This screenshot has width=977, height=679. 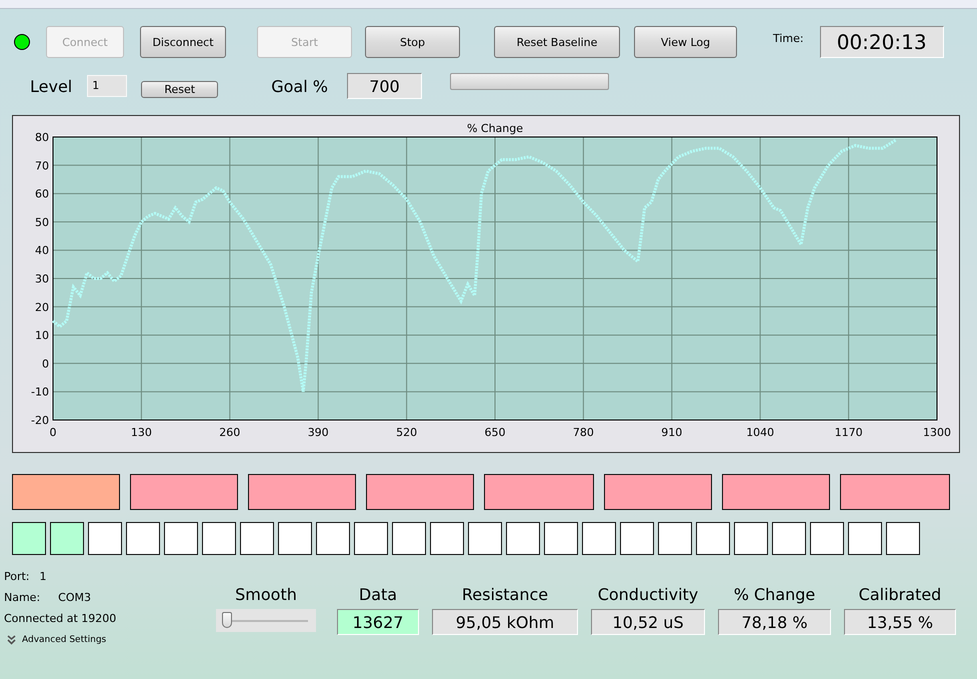 What do you see at coordinates (22, 597) in the screenshot?
I see `name-label: Name:` at bounding box center [22, 597].